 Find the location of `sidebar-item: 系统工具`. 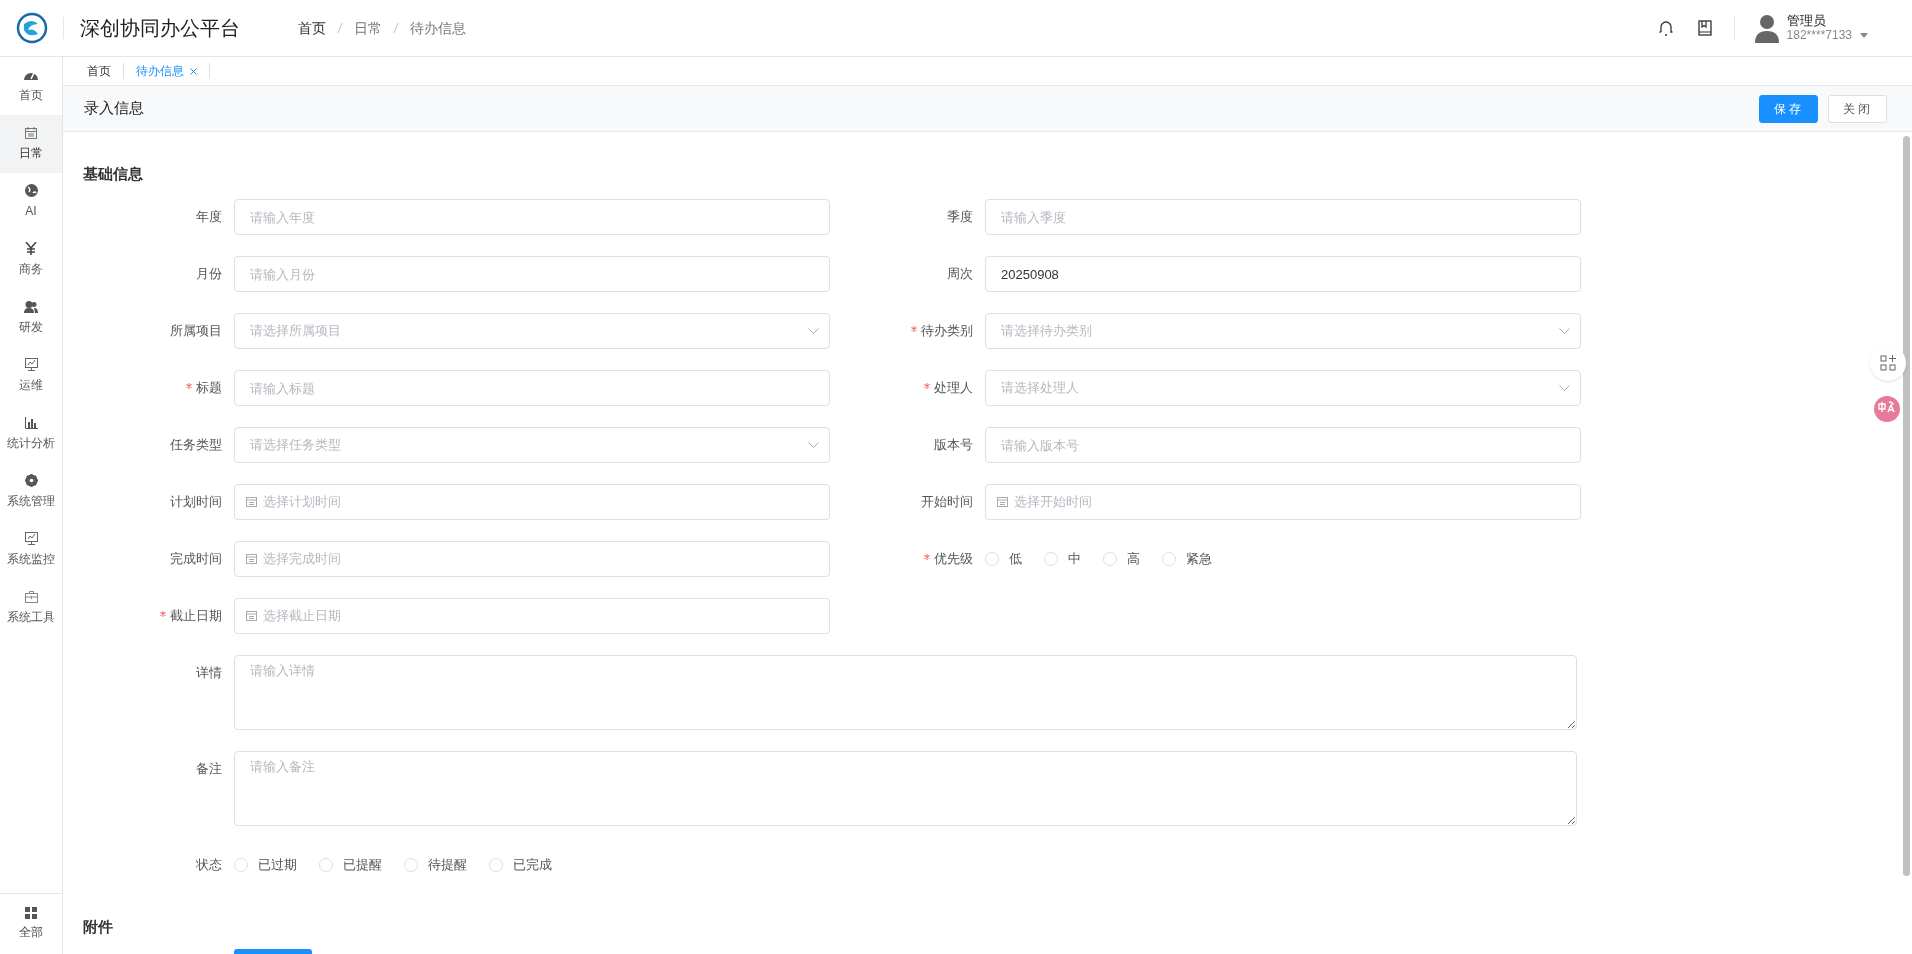

sidebar-item: 系统工具 is located at coordinates (31, 616).